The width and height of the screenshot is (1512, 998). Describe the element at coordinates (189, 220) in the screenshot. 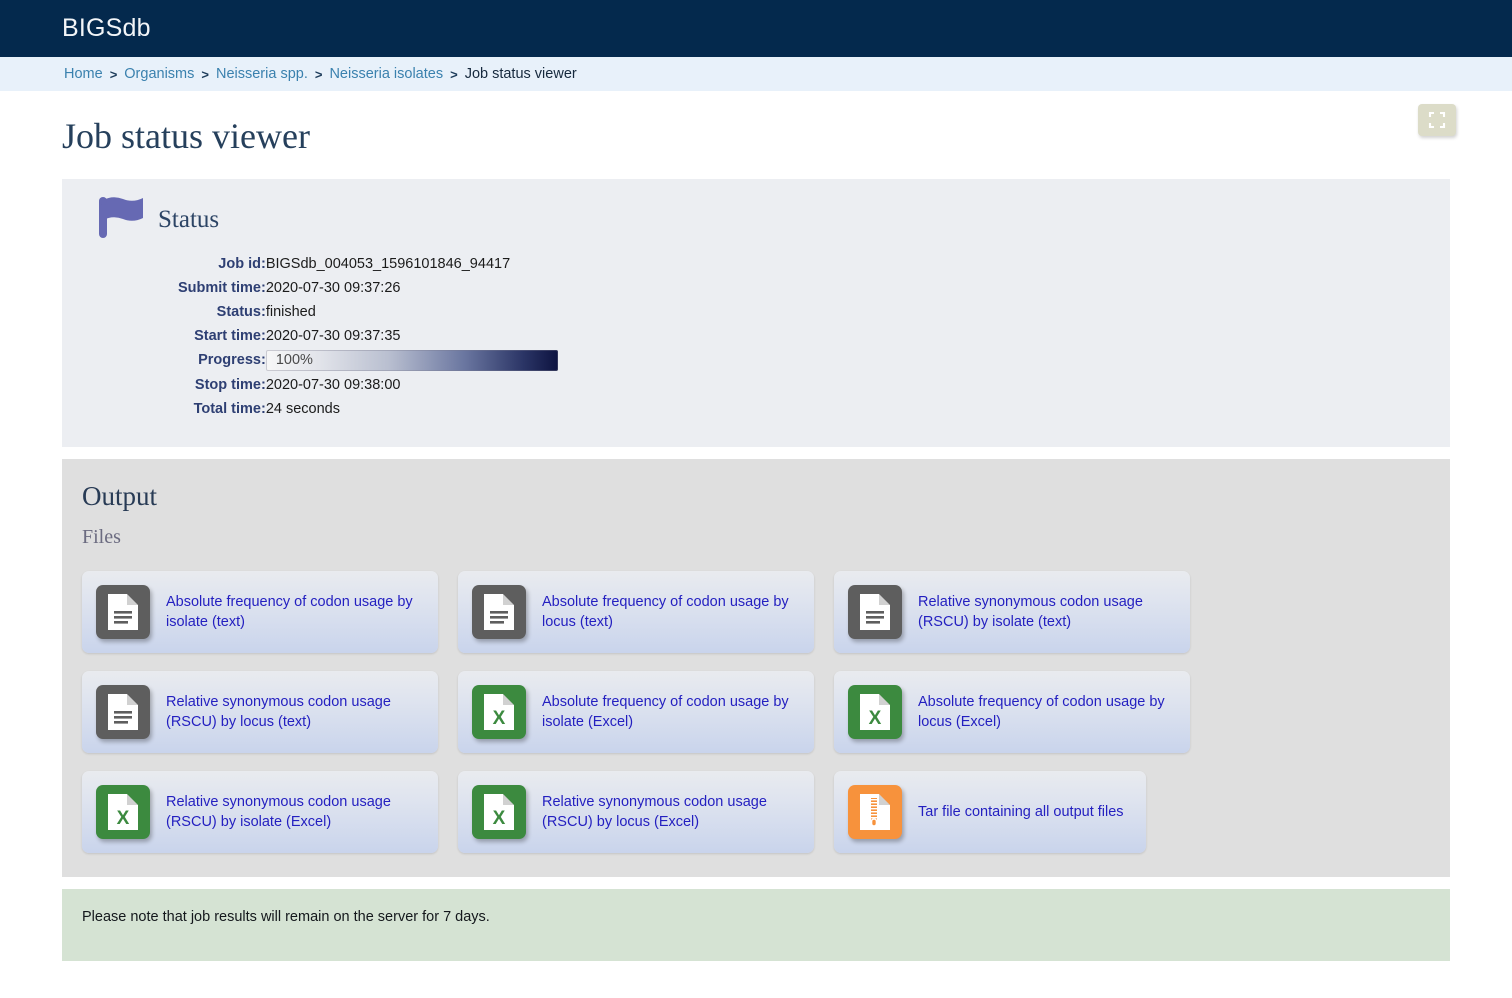

I see `status-heading: Status` at that location.